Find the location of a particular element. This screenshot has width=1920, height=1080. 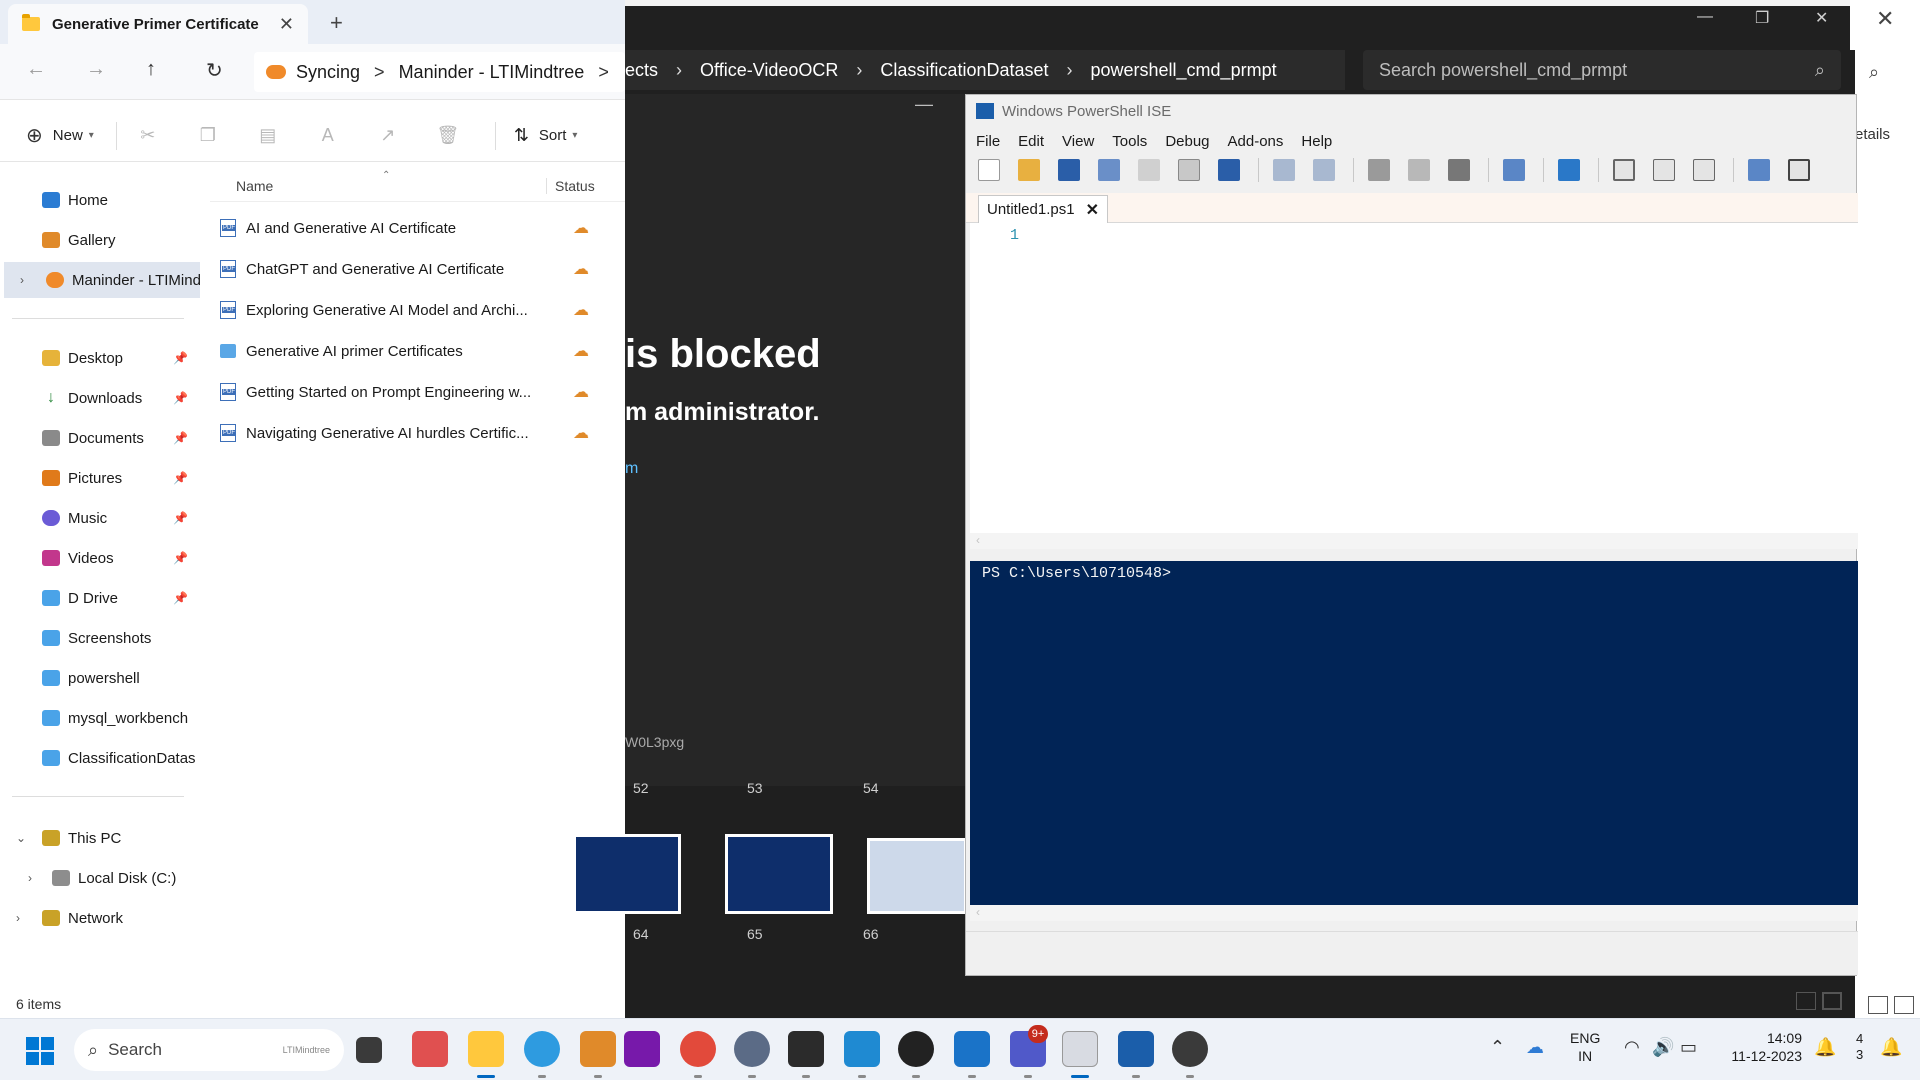

file-row: AI and Generative AI Certificate ☁ is located at coordinates (420, 228).